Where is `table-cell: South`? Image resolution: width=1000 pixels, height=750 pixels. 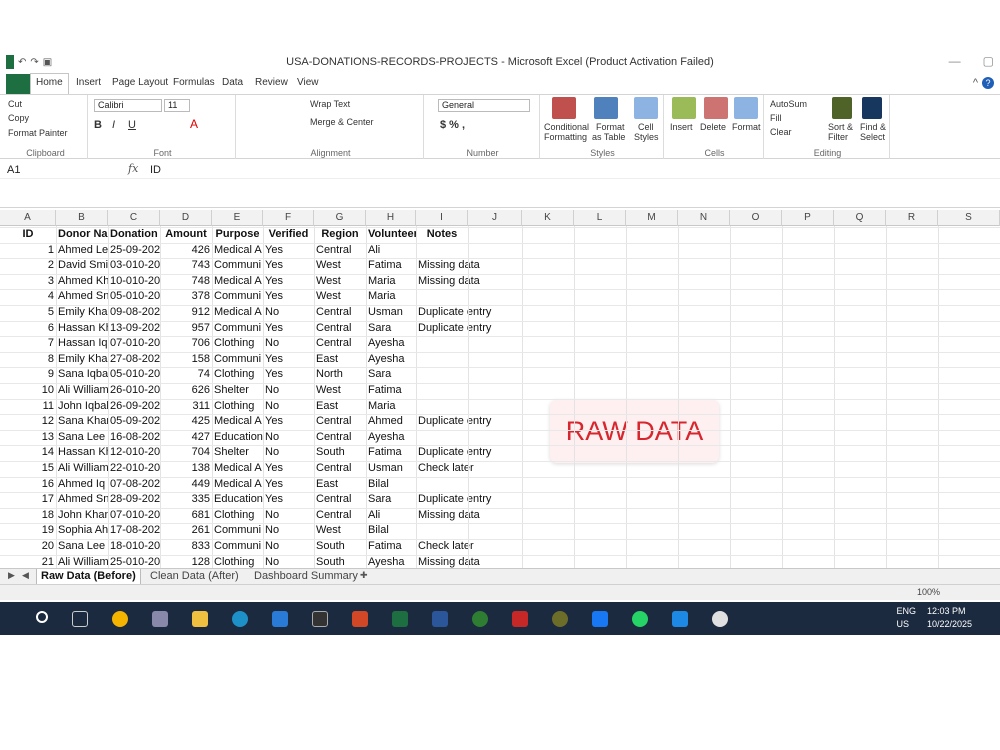
table-cell: South is located at coordinates (340, 452).